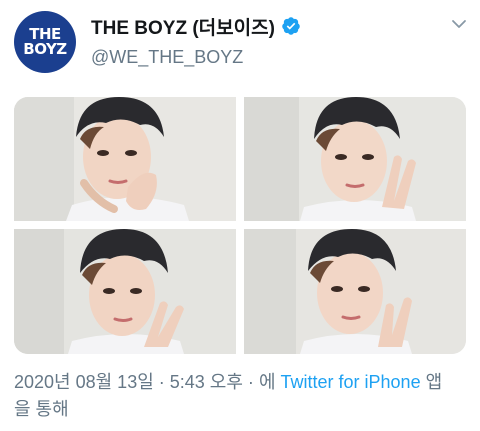  Describe the element at coordinates (45, 49) in the screenshot. I see `avatar-logo-line2: BOYZ` at that location.